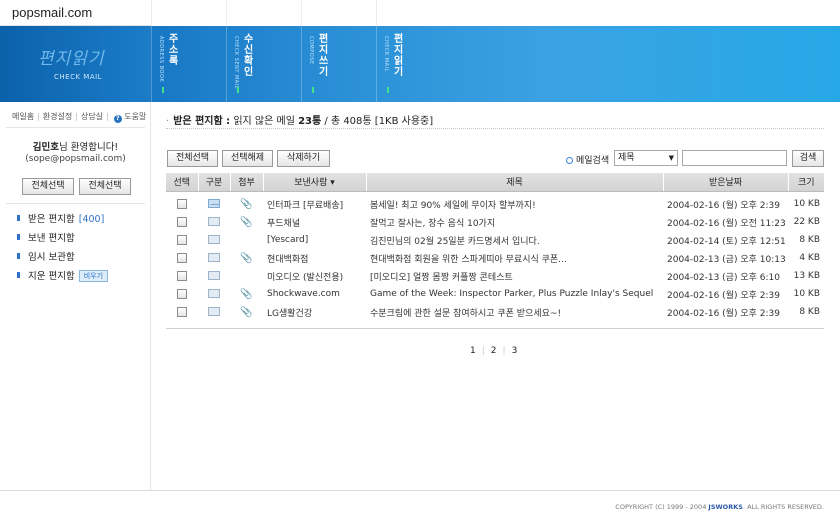 The width and height of the screenshot is (840, 520). Describe the element at coordinates (338, 64) in the screenshot. I see `nav-tab-compose: COMPOSE 편지쓰기` at that location.